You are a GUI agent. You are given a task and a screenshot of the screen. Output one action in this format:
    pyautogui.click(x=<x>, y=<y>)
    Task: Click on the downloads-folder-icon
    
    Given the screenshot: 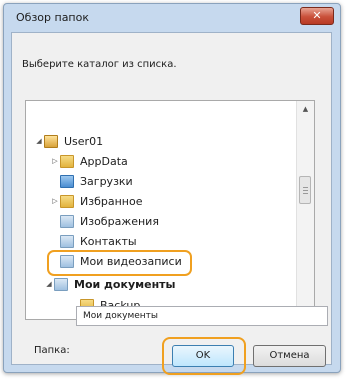 What is the action you would take?
    pyautogui.click(x=67, y=181)
    